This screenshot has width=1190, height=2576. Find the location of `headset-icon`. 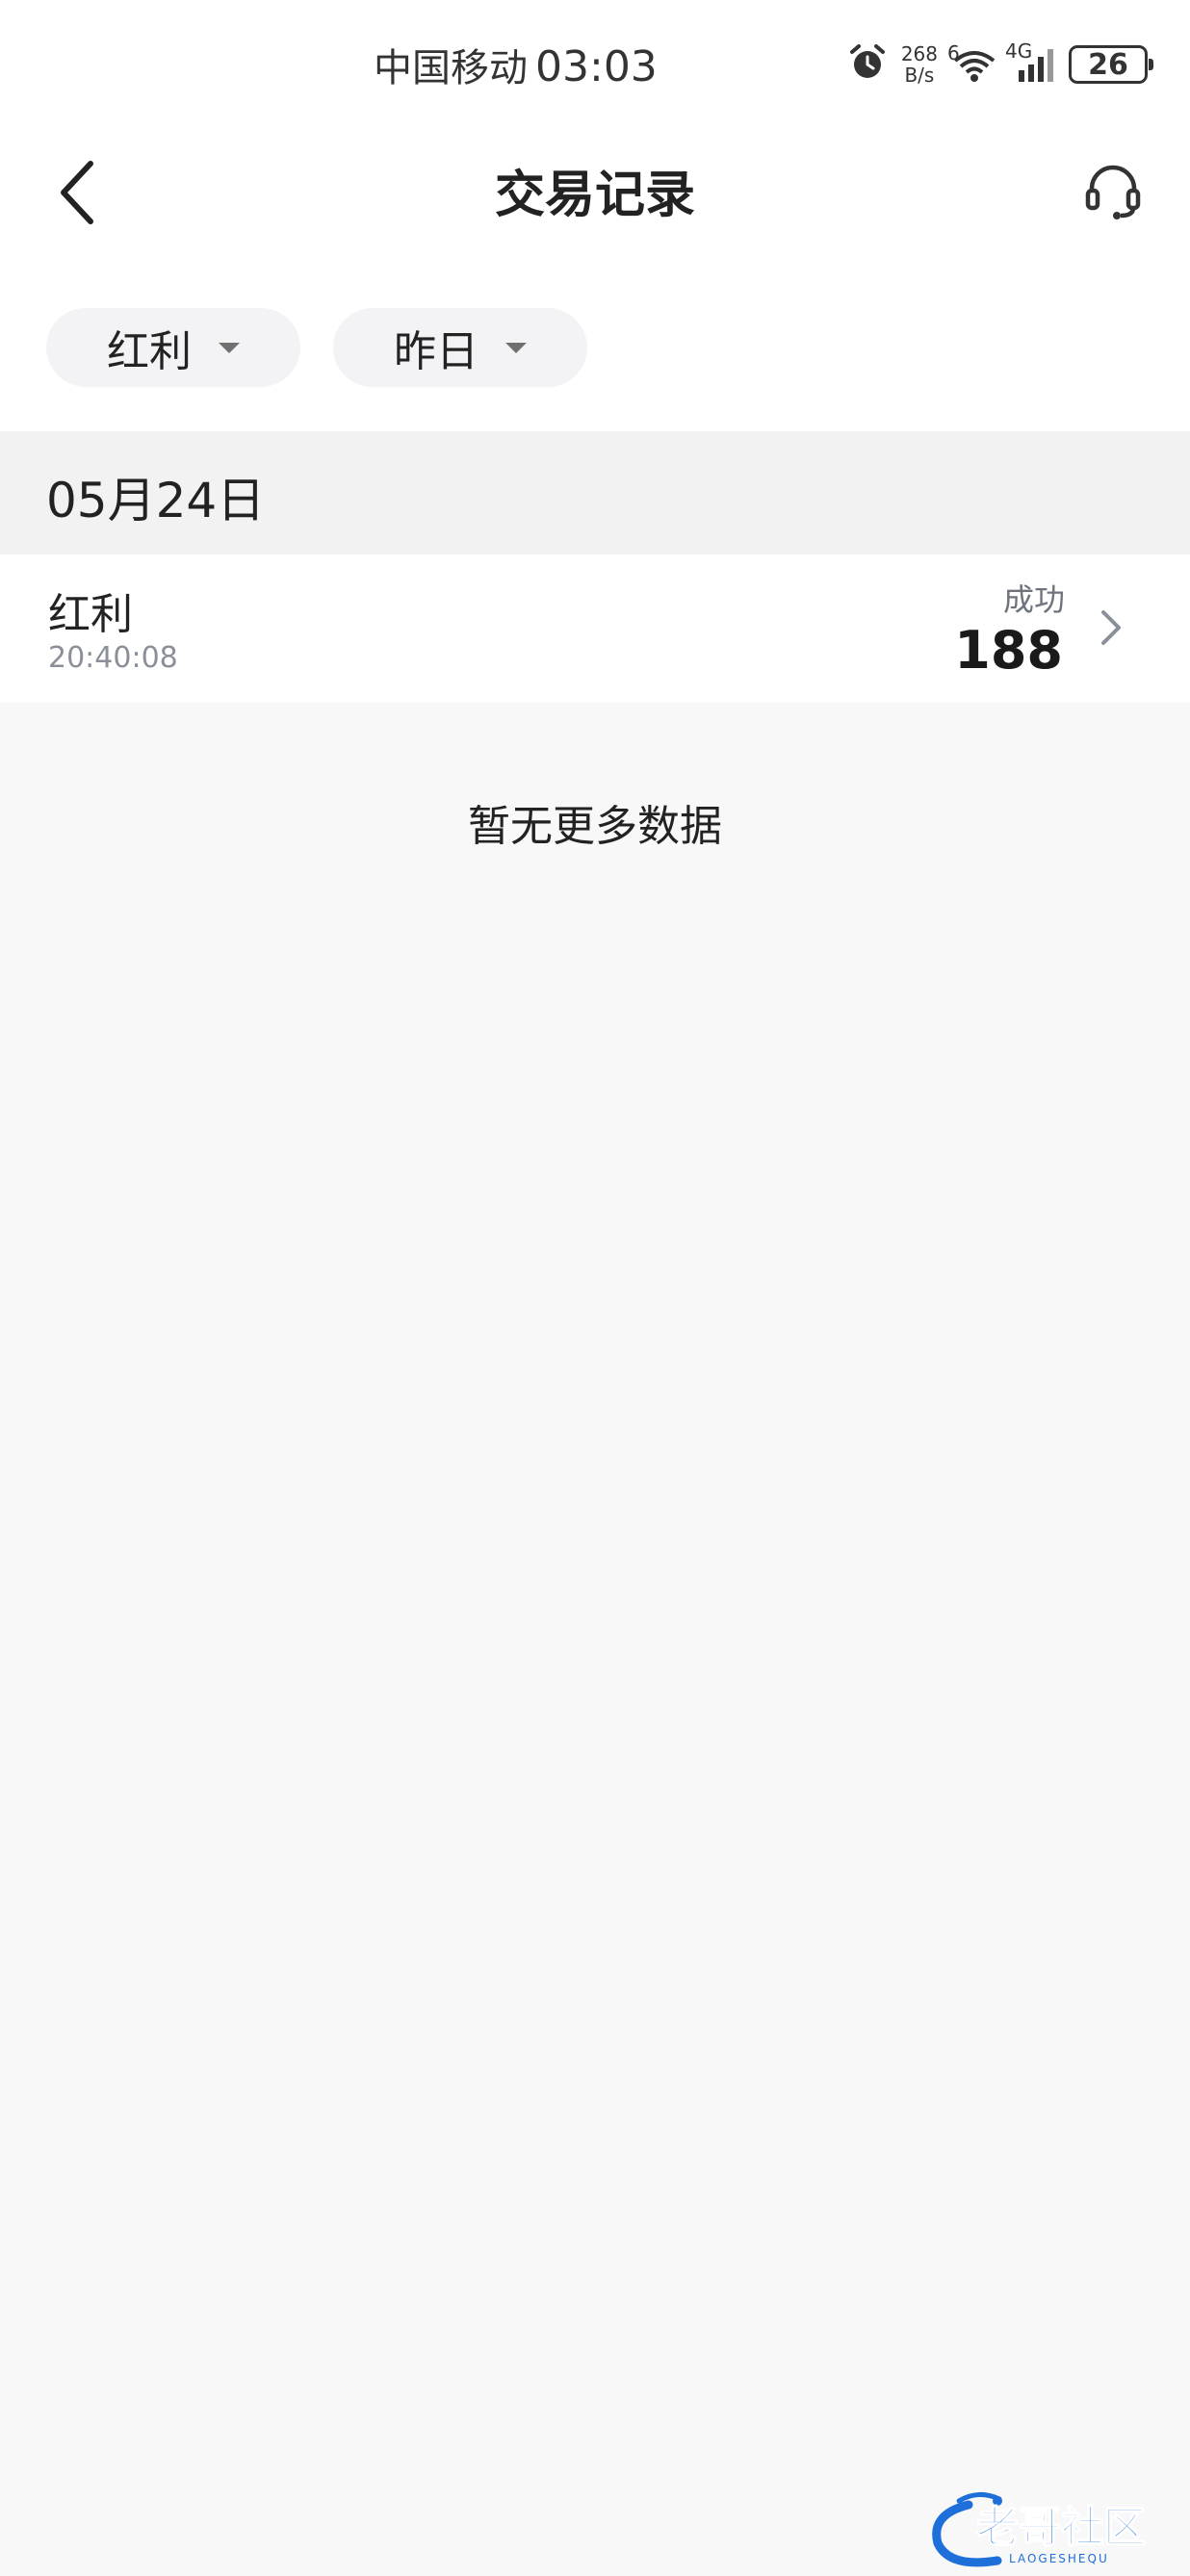

headset-icon is located at coordinates (1113, 193).